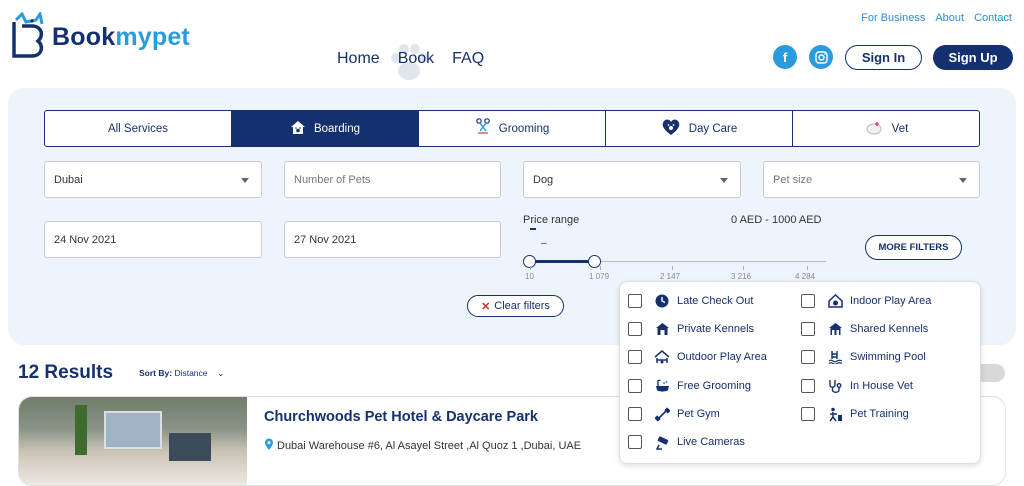 The image size is (1024, 486). Describe the element at coordinates (332, 179) in the screenshot. I see `pets-placeholder: Number of Pets` at that location.